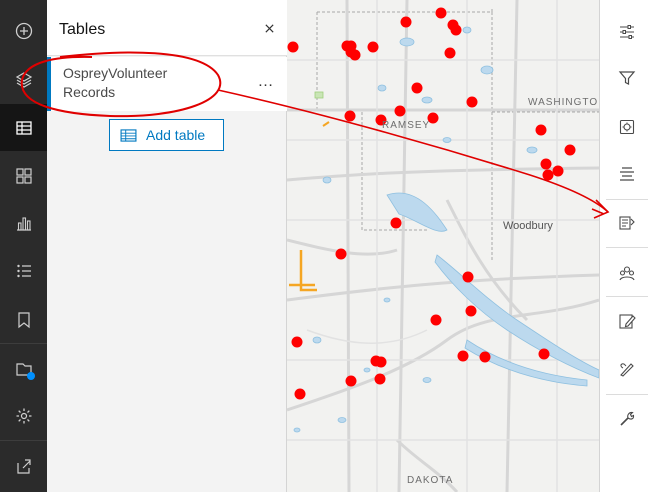 The image size is (653, 492). I want to click on map-label-woodbury: Woodbury, so click(528, 226).